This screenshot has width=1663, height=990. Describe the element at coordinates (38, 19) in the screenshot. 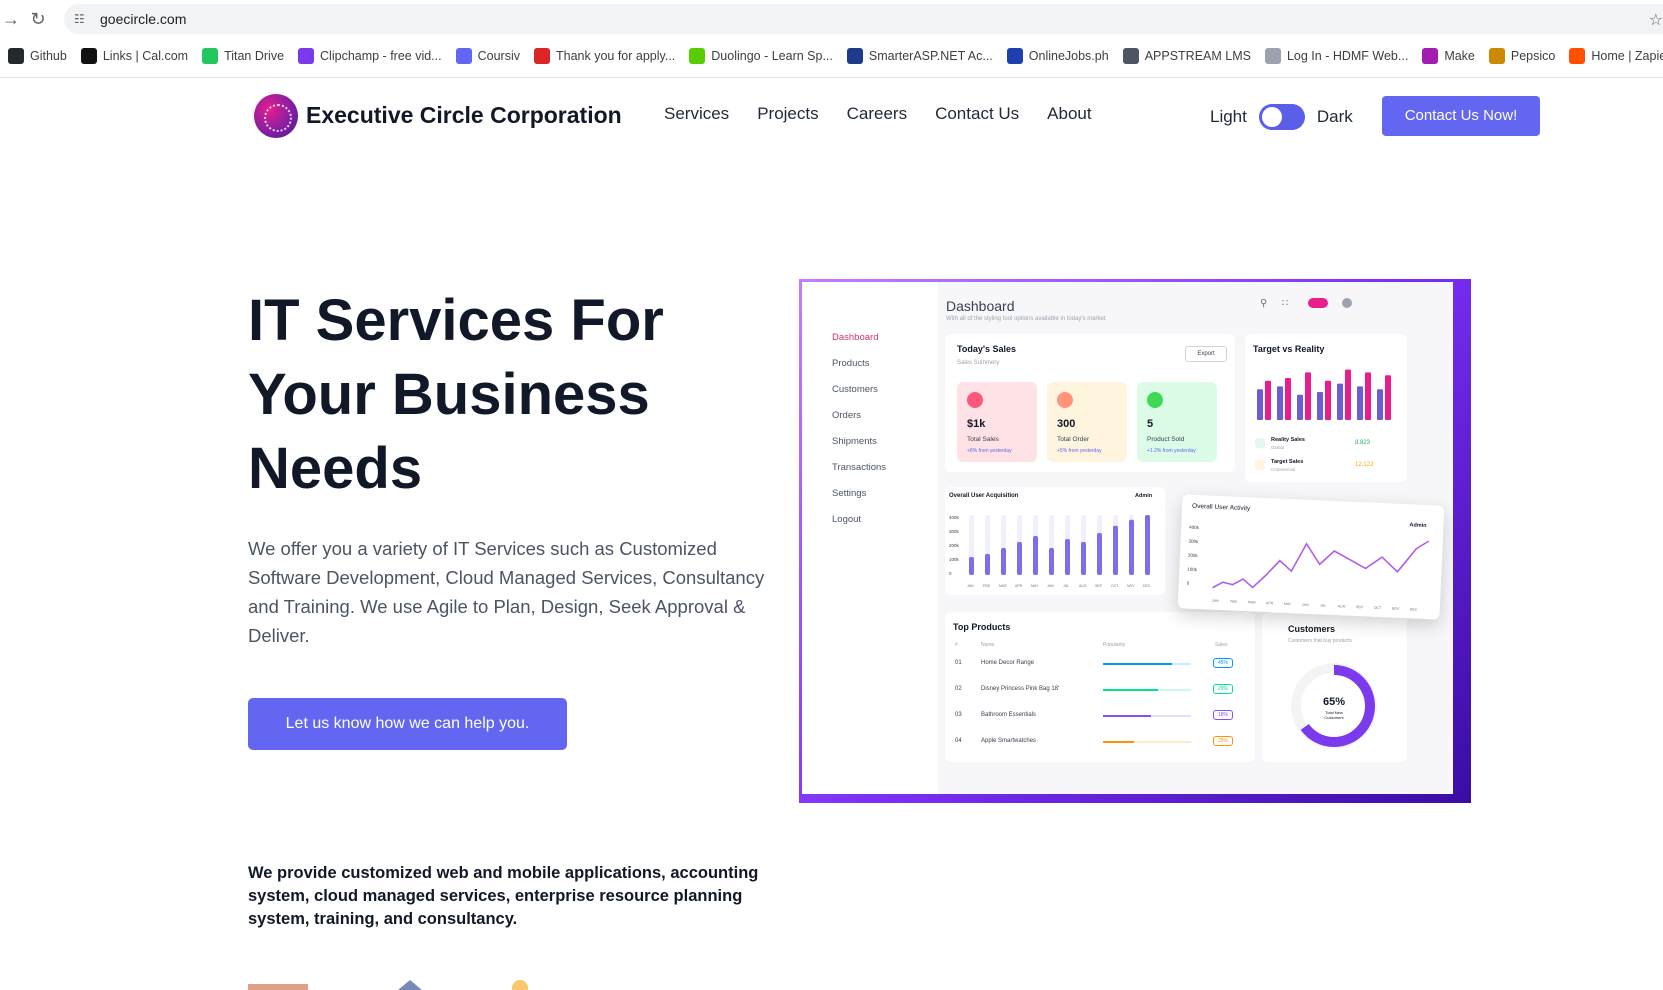

I see `reload-icon: ↻` at that location.